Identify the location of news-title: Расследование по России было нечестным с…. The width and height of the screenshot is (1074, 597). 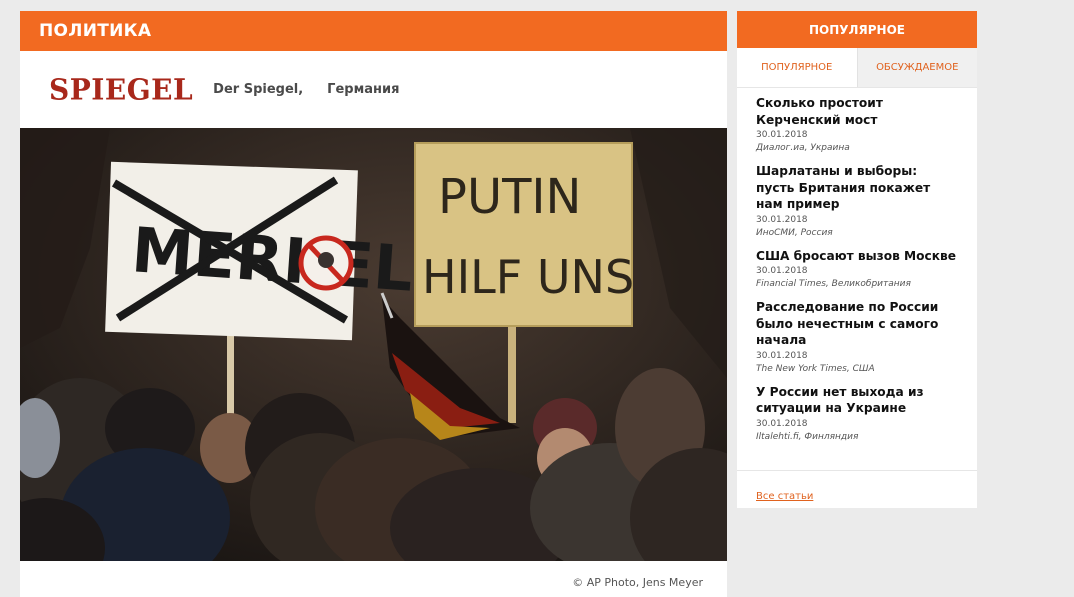
(857, 324).